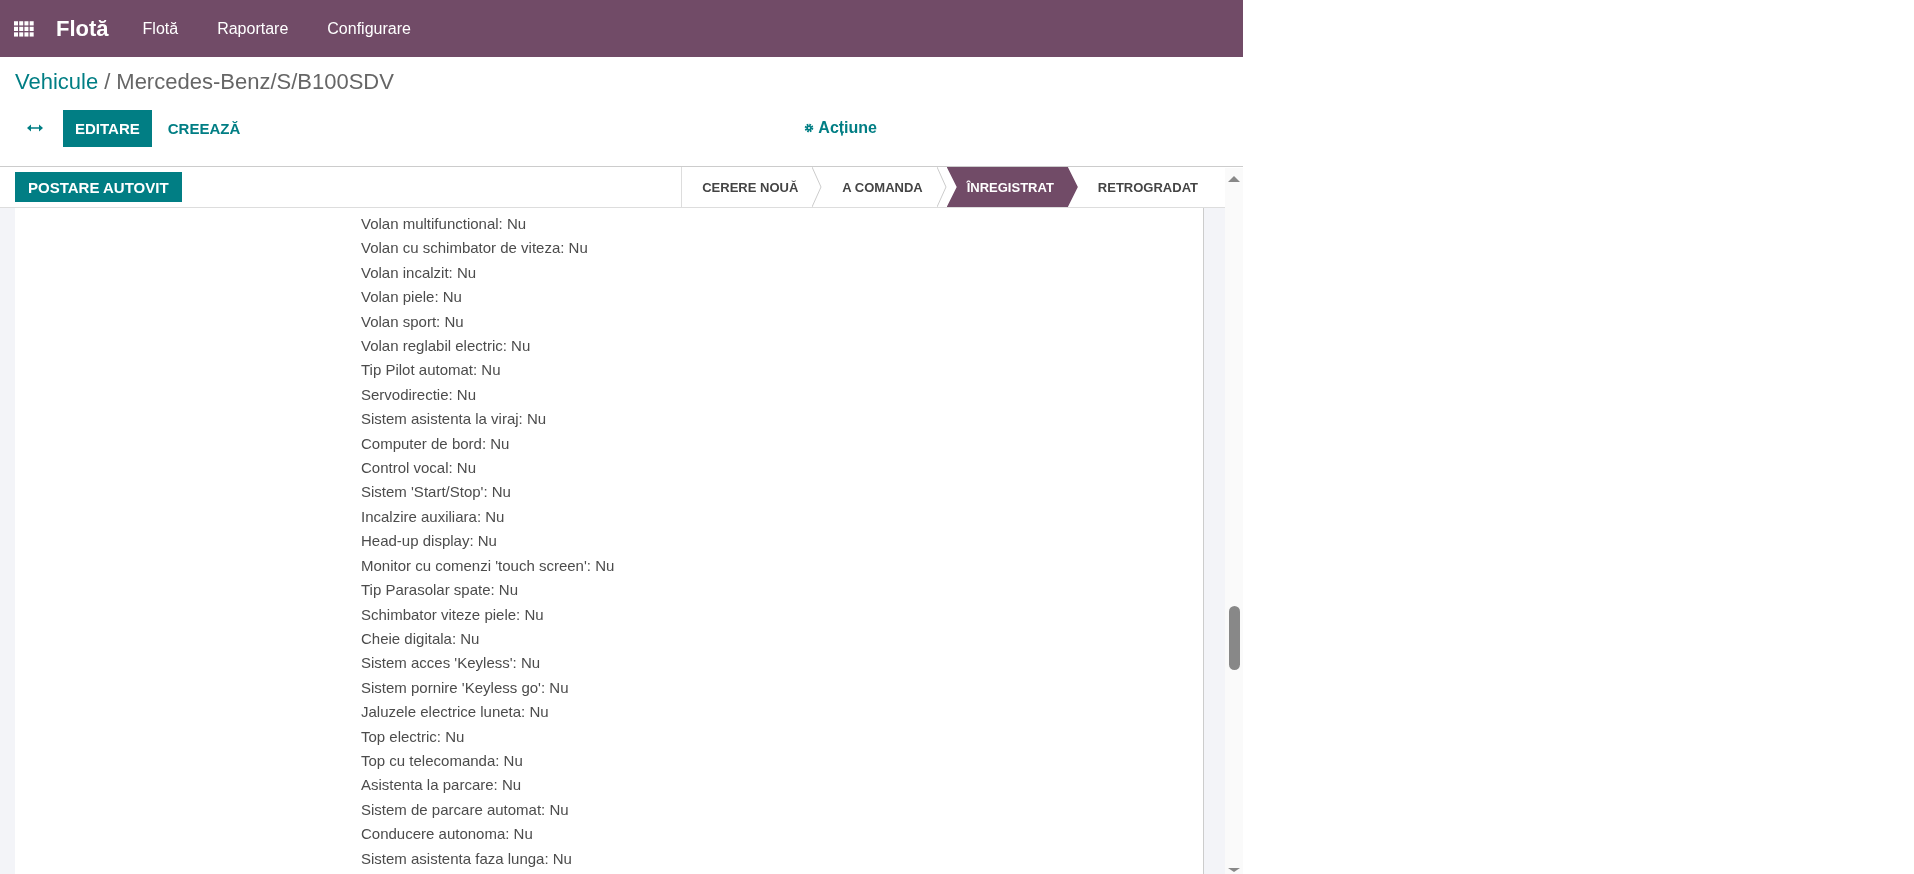 The width and height of the screenshot is (1914, 874). I want to click on feature-line: Volan cu schimbator de viteza: Nu, so click(475, 248).